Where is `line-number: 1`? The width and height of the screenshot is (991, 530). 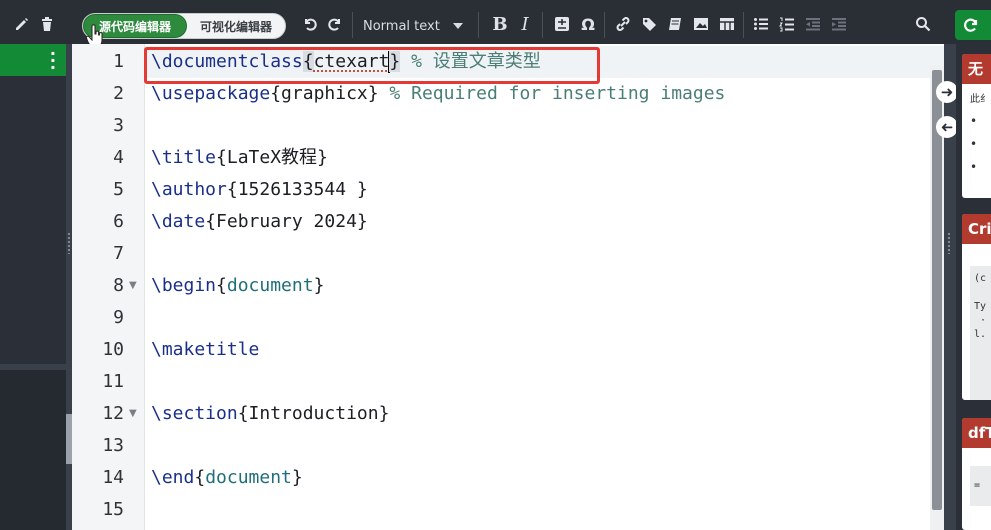
line-number: 1 is located at coordinates (118, 61).